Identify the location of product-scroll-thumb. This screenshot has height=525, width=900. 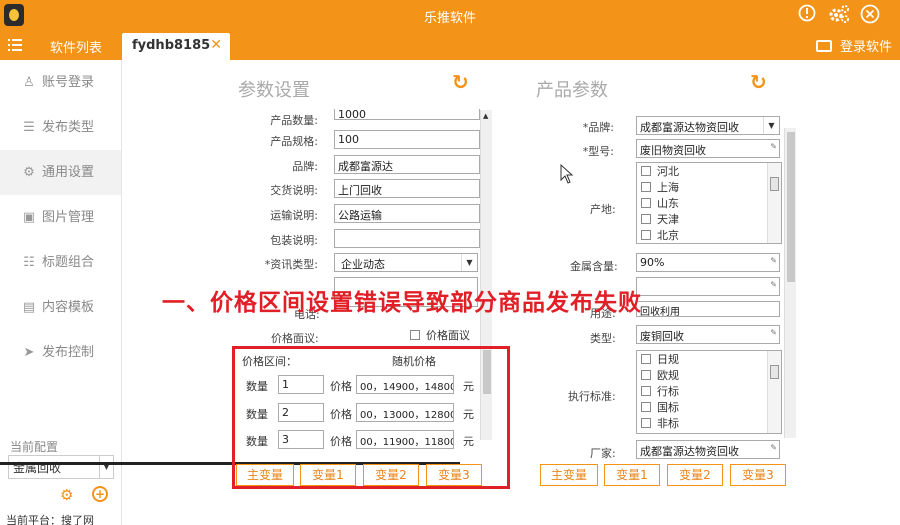
(791, 207).